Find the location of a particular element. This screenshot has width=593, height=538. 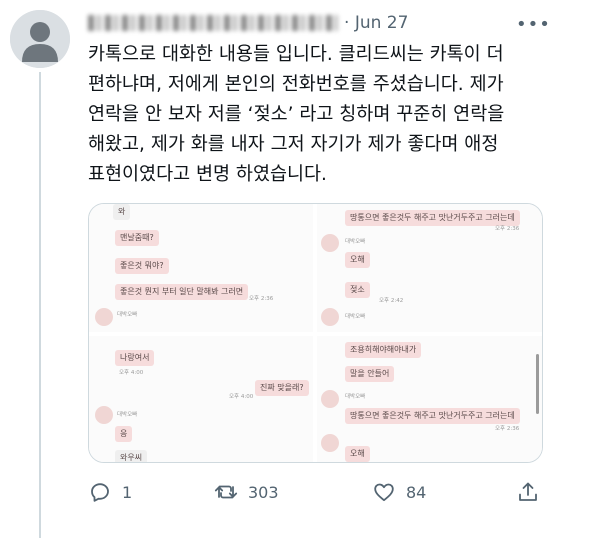

chat-bubble: 진짜 맞을래? is located at coordinates (282, 388).